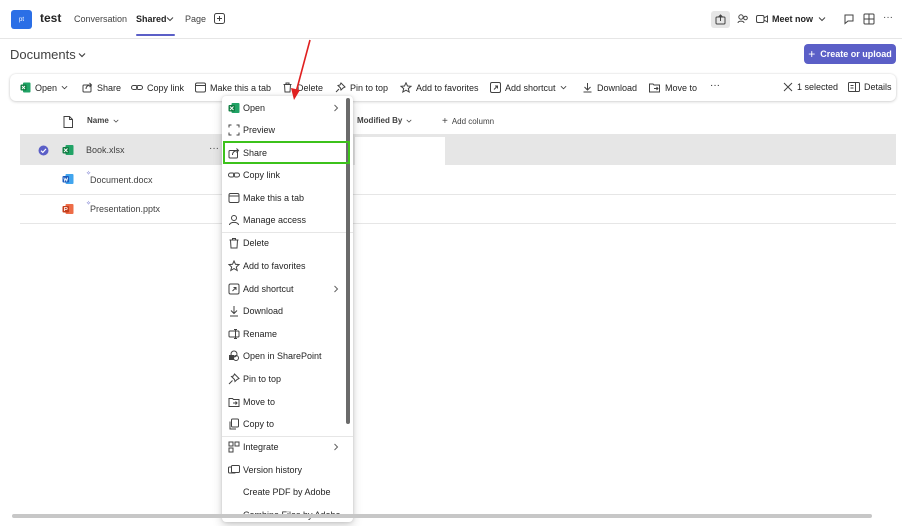  I want to click on tab-page: Page, so click(195, 19).